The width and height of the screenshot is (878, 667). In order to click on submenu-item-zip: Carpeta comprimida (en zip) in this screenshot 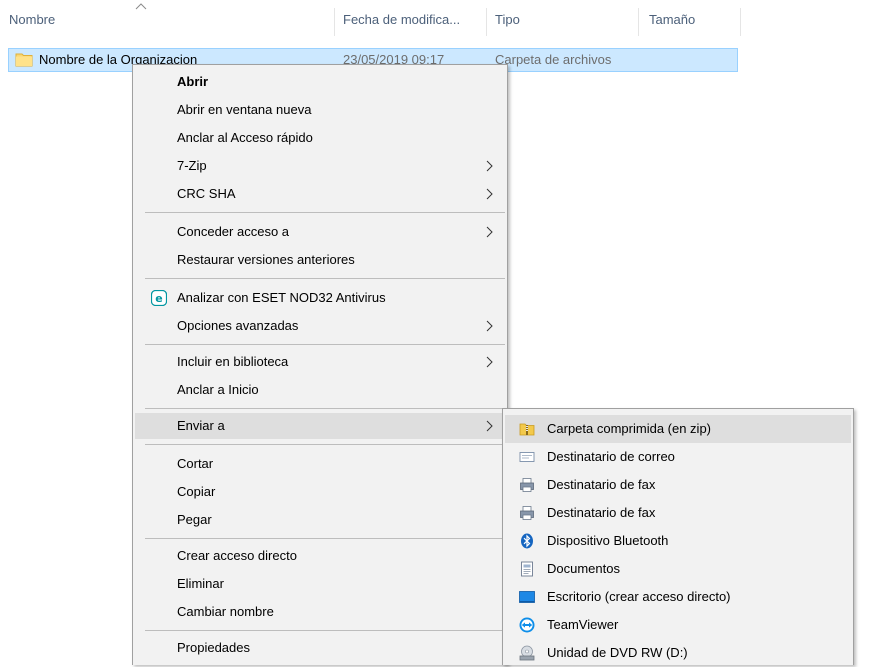, I will do `click(678, 429)`.